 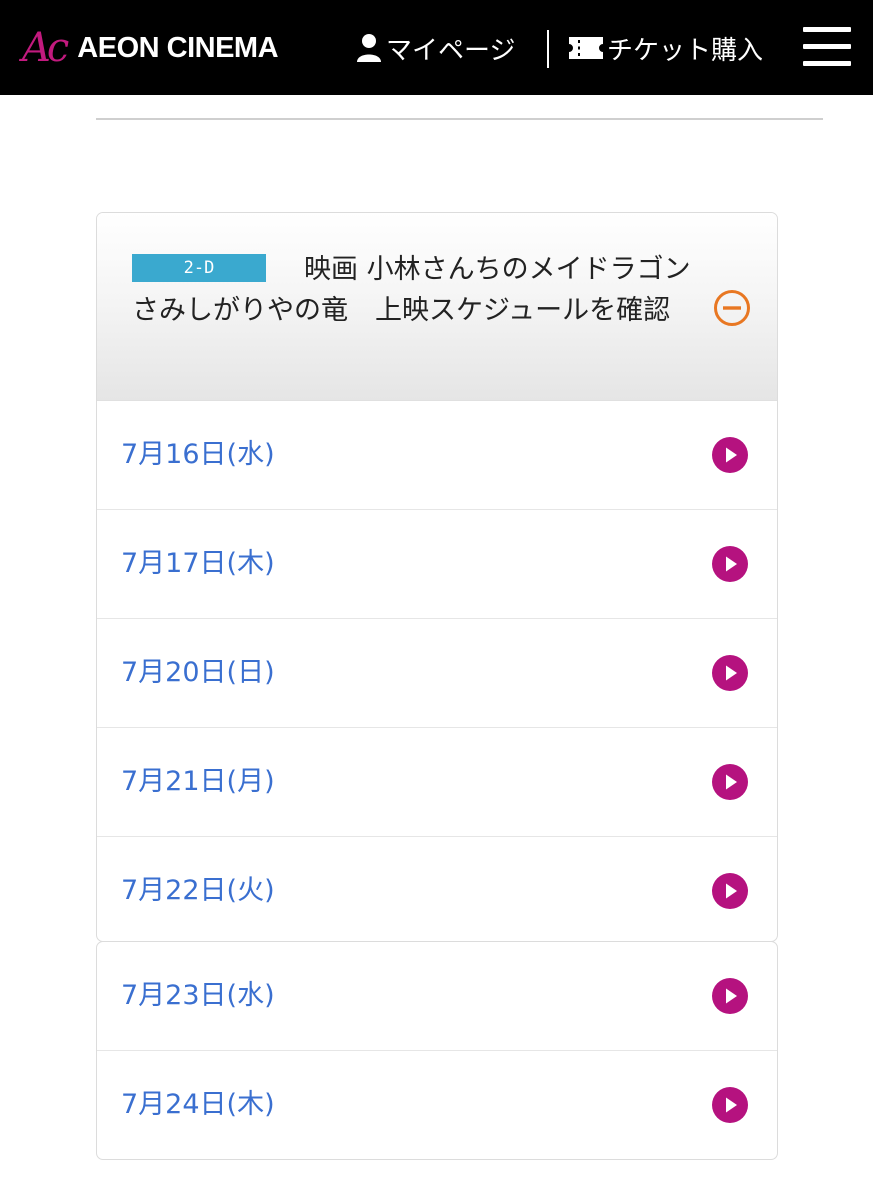 I want to click on date-row: 7月17日(木), so click(x=437, y=564).